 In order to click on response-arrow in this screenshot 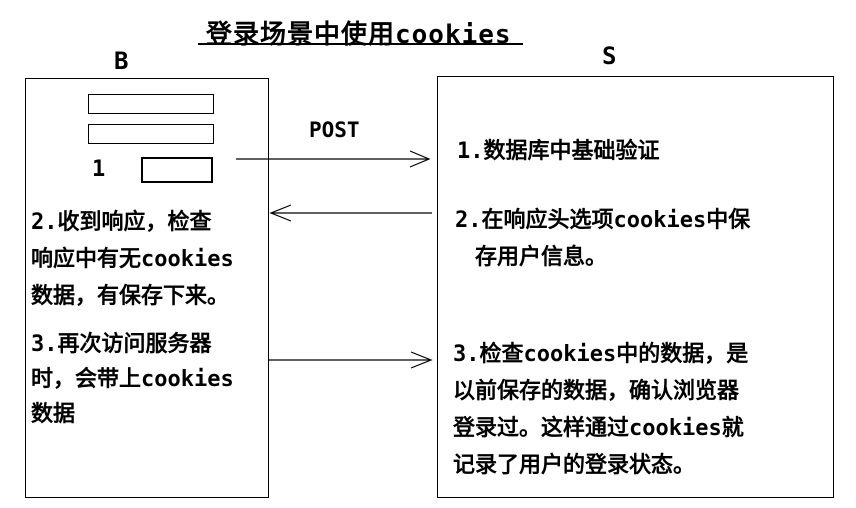, I will do `click(350, 213)`.